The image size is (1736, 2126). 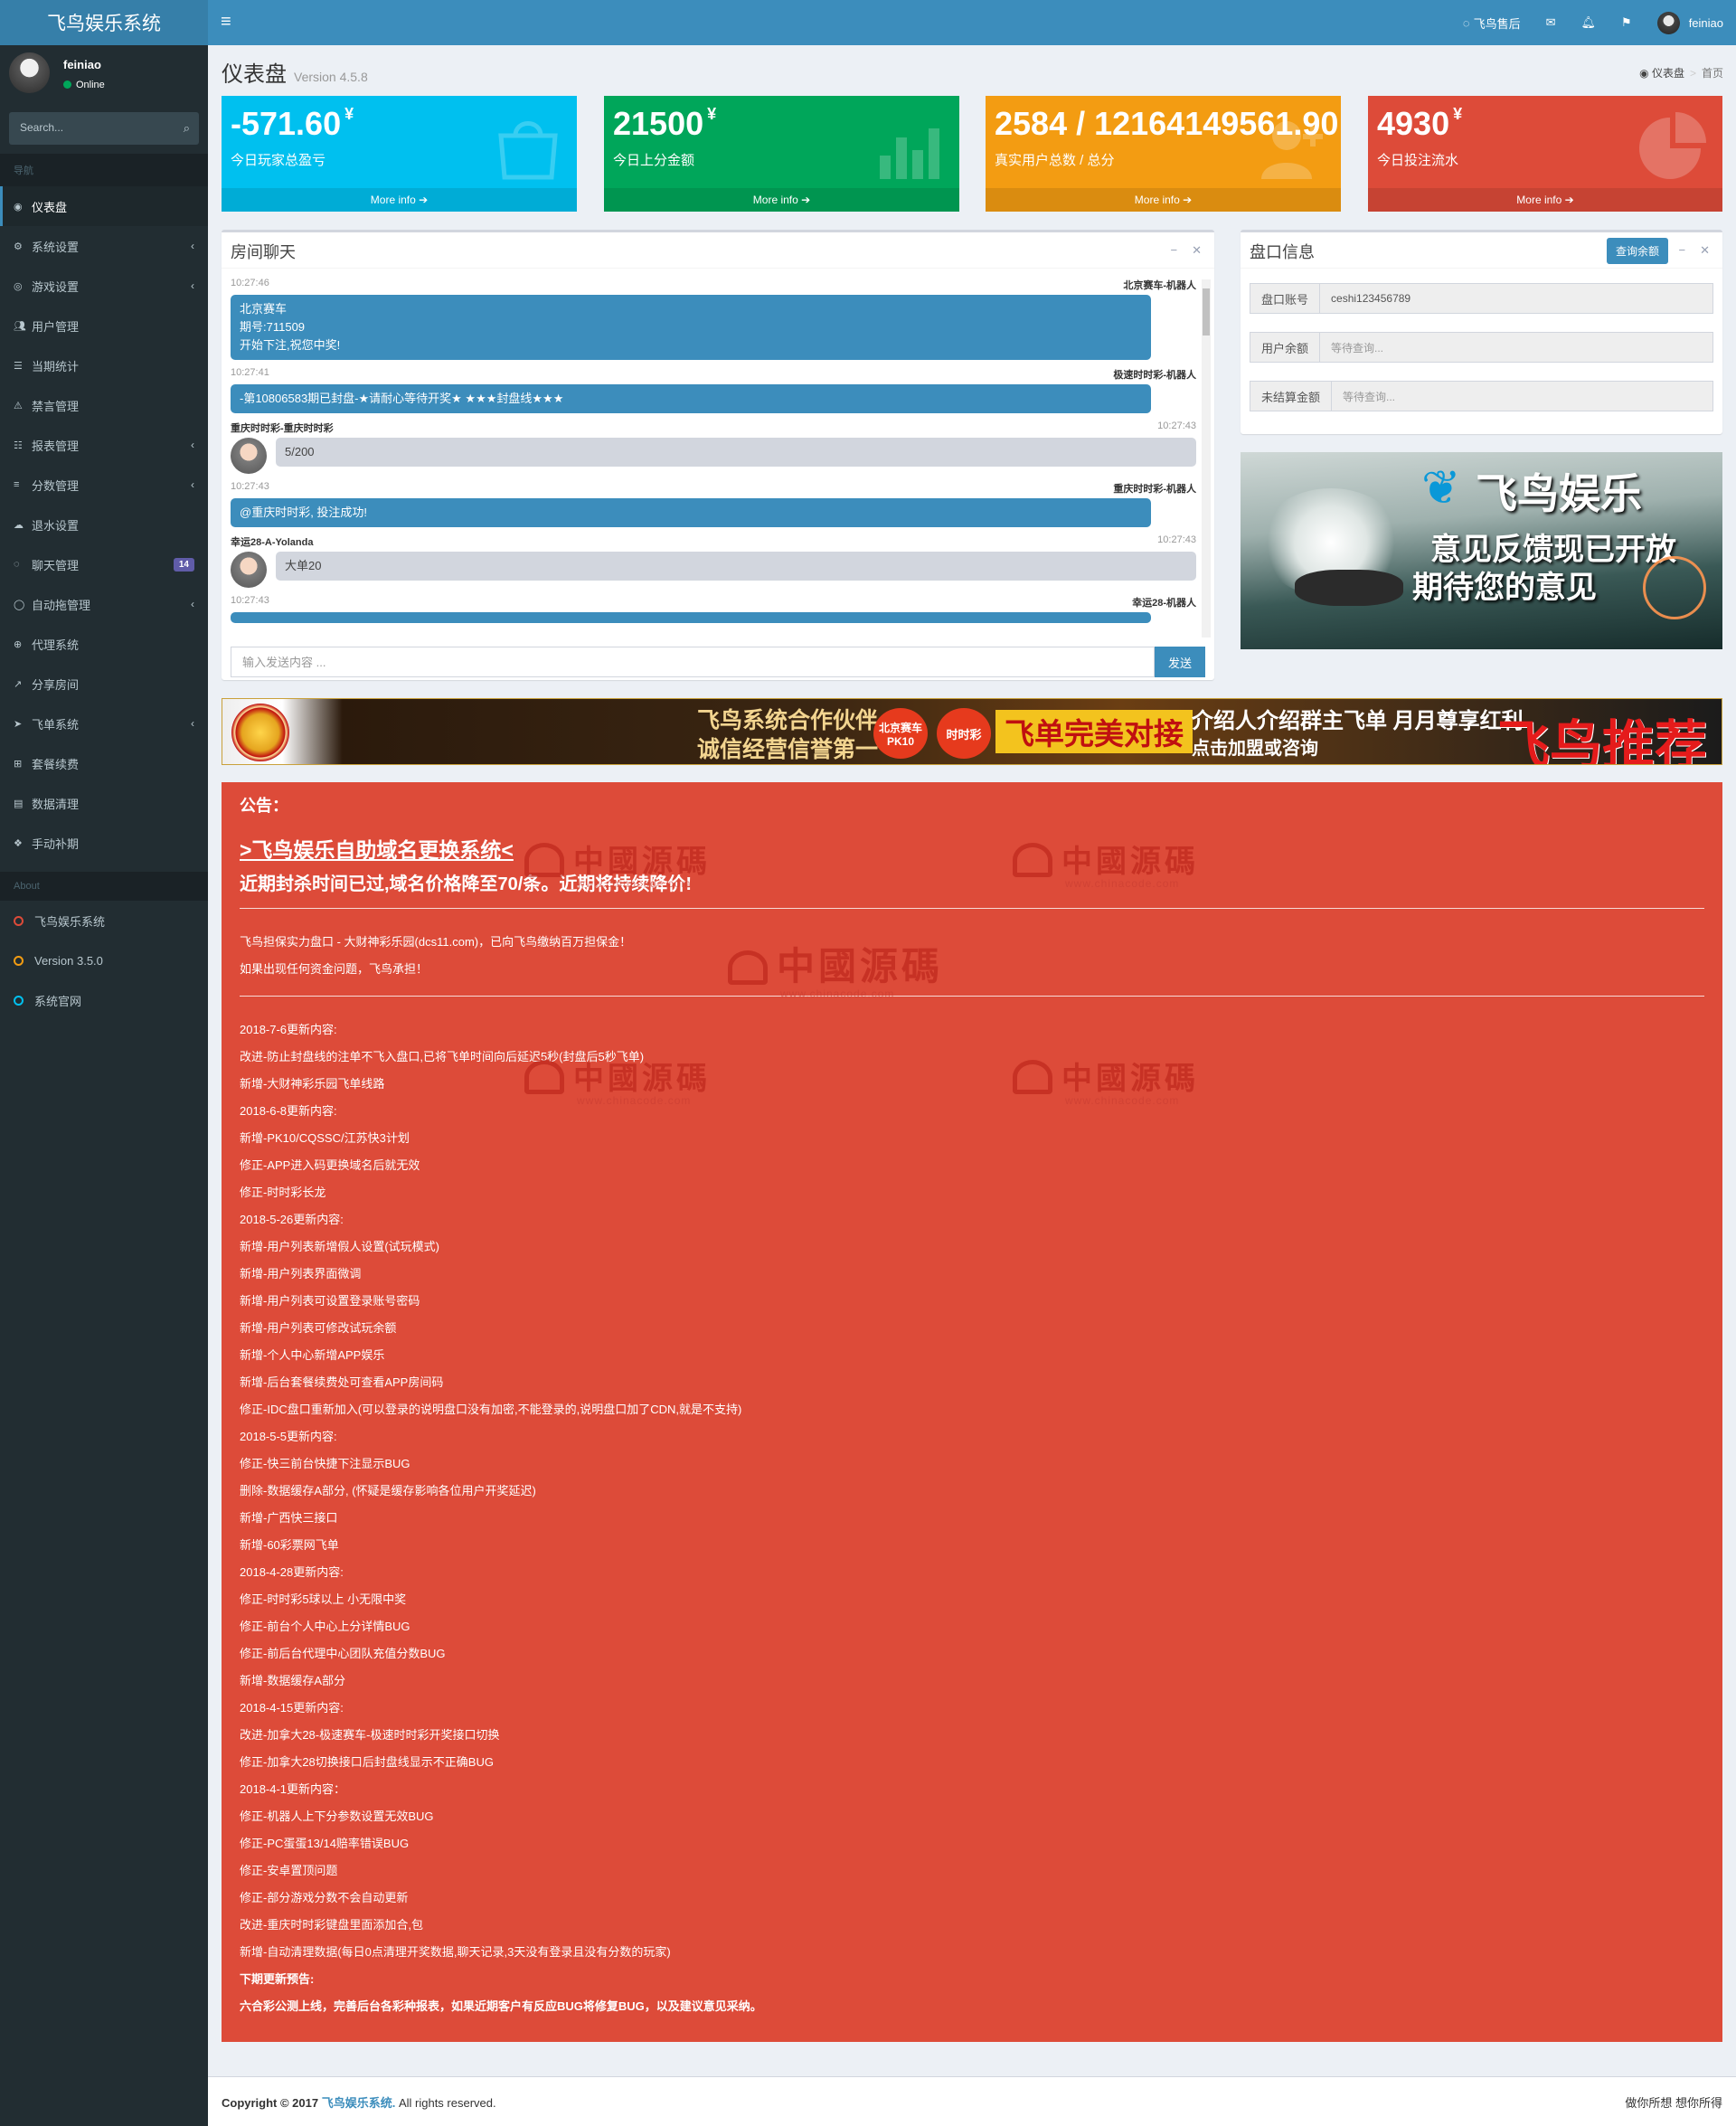 What do you see at coordinates (1589, 22) in the screenshot?
I see `notifications-icon: 🔔︎` at bounding box center [1589, 22].